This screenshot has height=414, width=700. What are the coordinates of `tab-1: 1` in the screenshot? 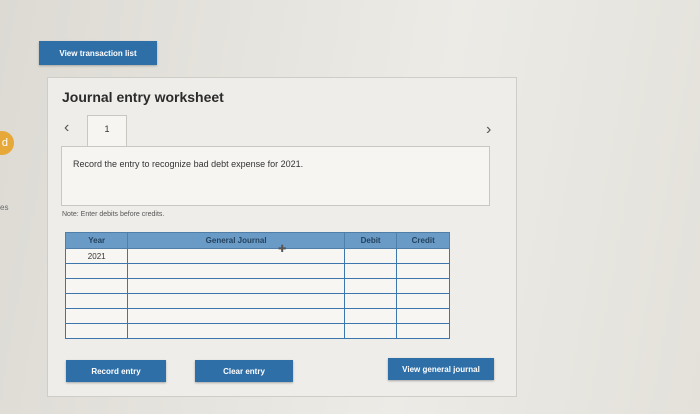 It's located at (107, 130).